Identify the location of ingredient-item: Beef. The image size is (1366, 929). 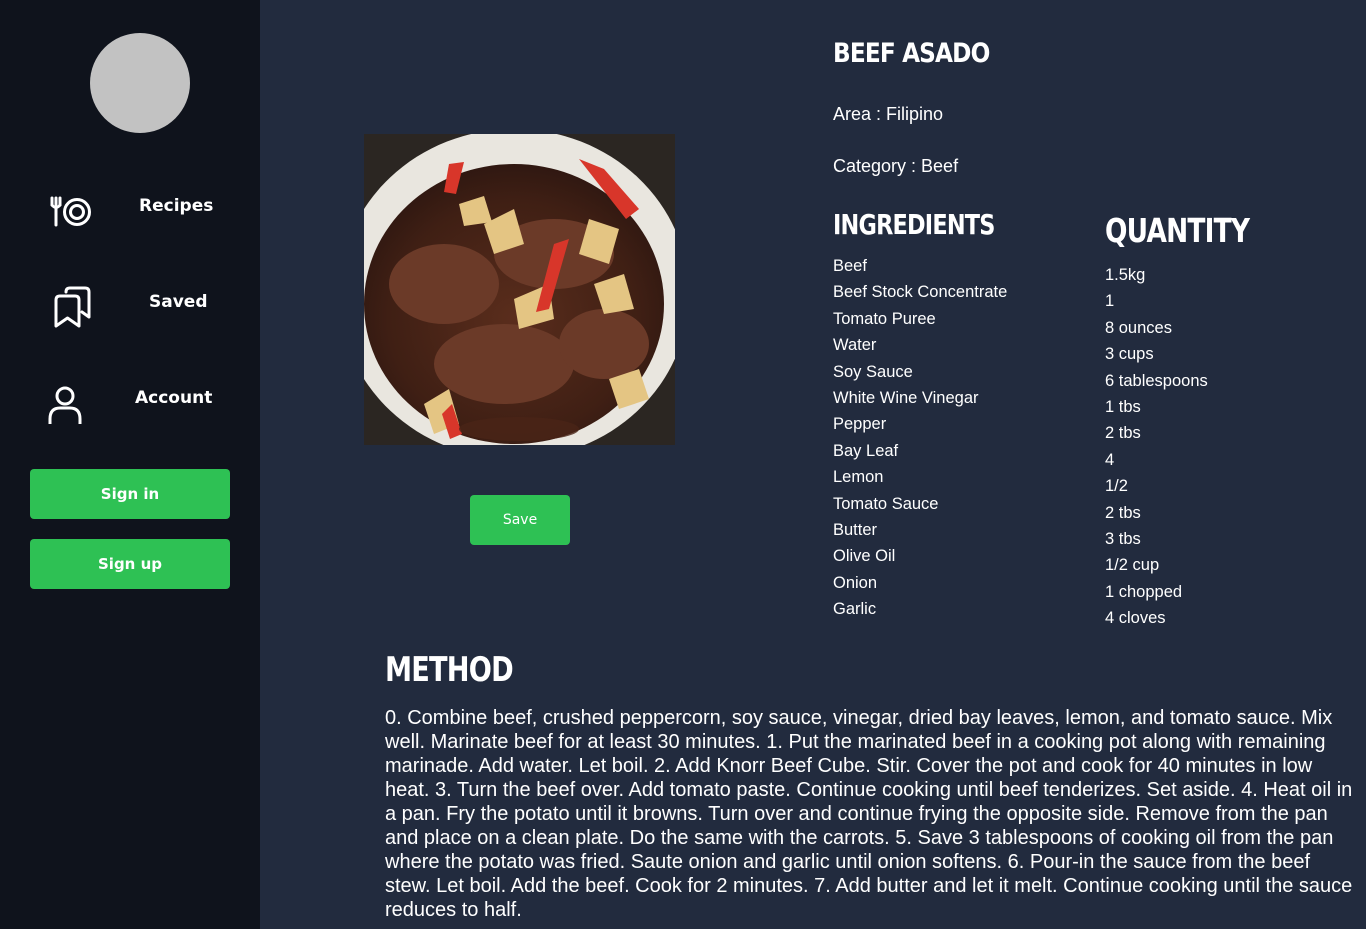
(850, 266).